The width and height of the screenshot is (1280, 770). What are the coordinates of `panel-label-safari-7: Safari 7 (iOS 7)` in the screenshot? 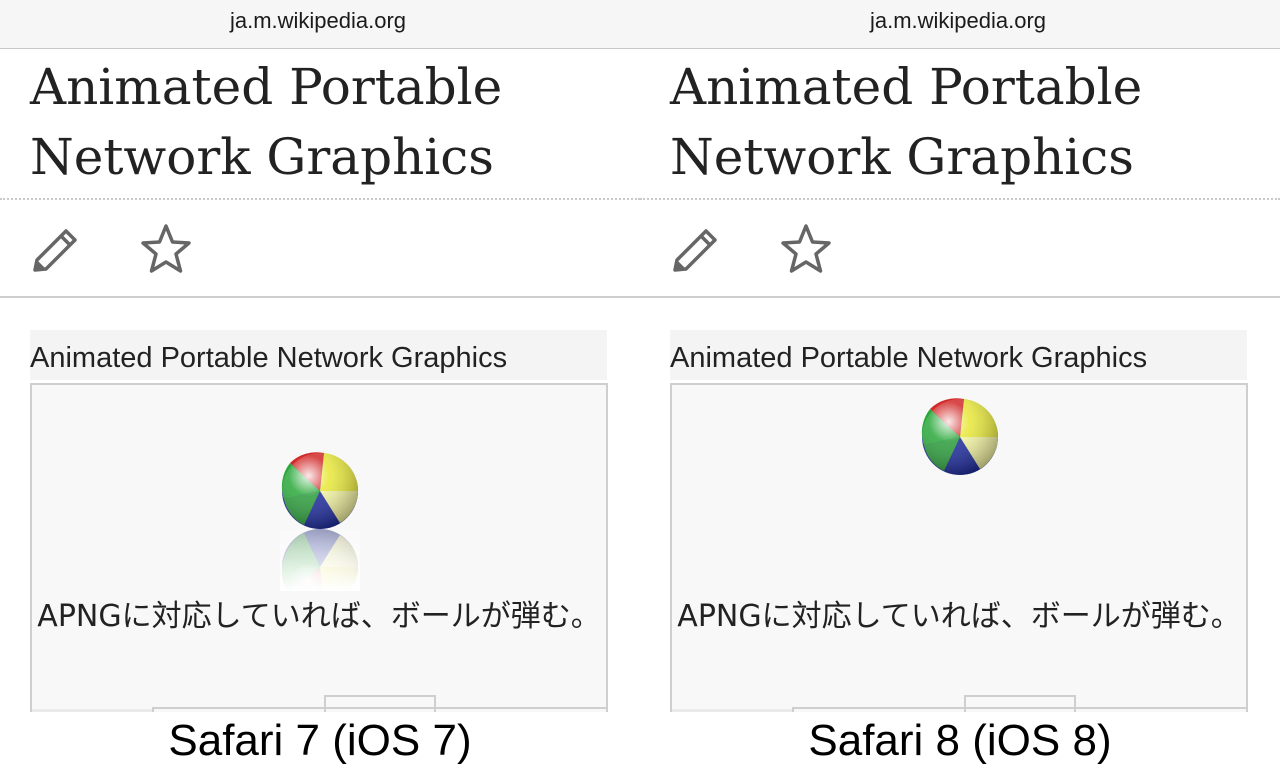 It's located at (320, 740).